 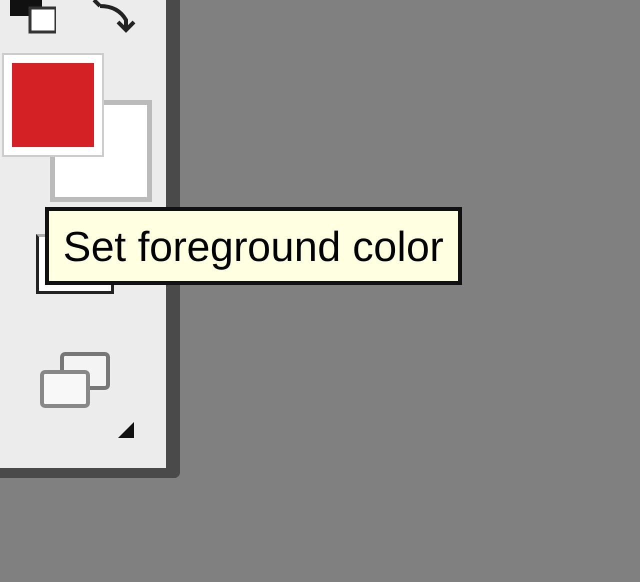 I want to click on swap-arrow-icon, so click(x=113, y=17).